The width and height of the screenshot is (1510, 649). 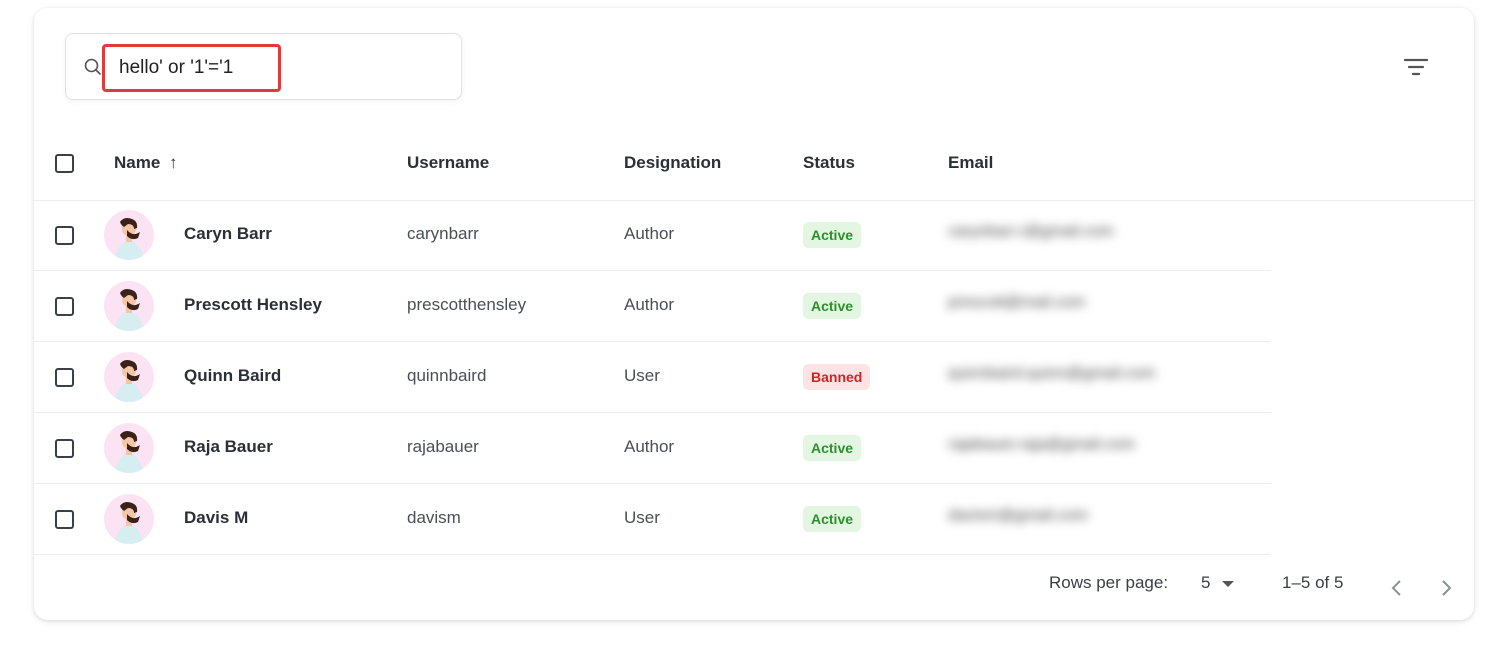 I want to click on search-box, so click(x=263, y=66).